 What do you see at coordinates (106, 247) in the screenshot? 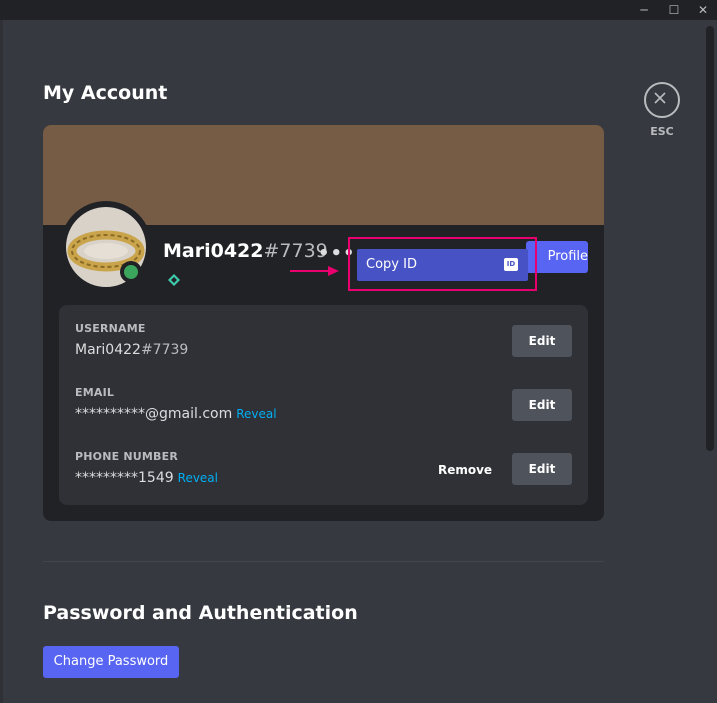
I see `avatar-wrapper` at bounding box center [106, 247].